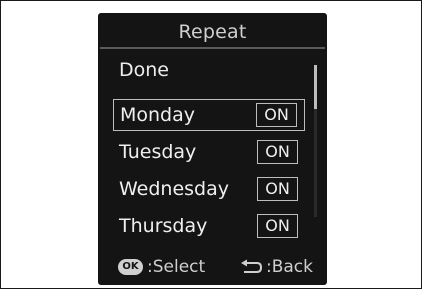 The image size is (422, 289). Describe the element at coordinates (130, 267) in the screenshot. I see `ok-button-icon: OK` at that location.